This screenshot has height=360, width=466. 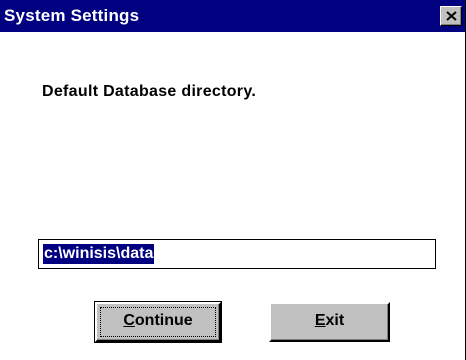 What do you see at coordinates (237, 254) in the screenshot?
I see `database-directory-input: c:\winisis\data` at bounding box center [237, 254].